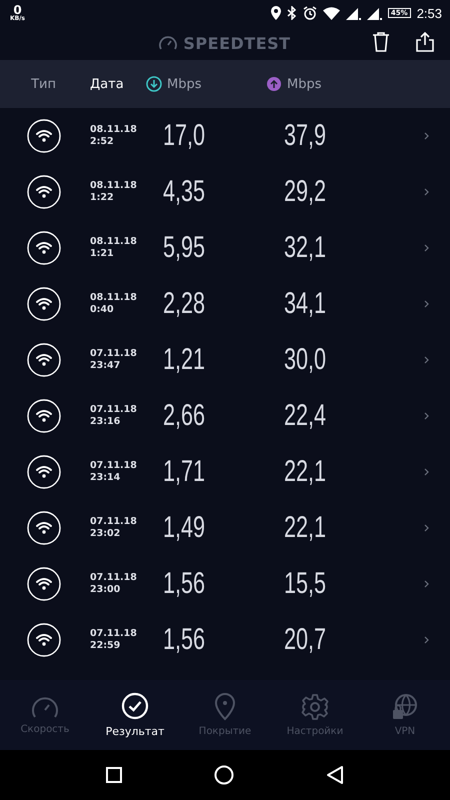 Image resolution: width=450 pixels, height=800 pixels. What do you see at coordinates (225, 472) in the screenshot?
I see `result-row: 07.11.18 23:14 1,71 22,1` at bounding box center [225, 472].